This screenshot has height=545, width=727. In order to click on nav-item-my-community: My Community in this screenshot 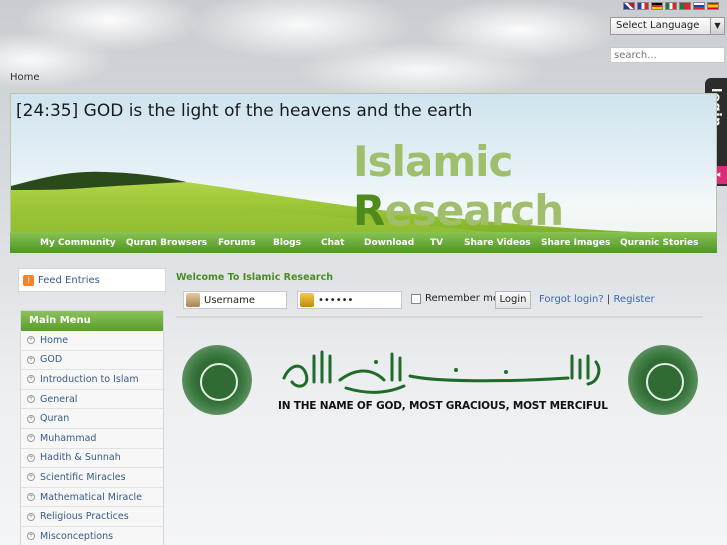, I will do `click(78, 243)`.